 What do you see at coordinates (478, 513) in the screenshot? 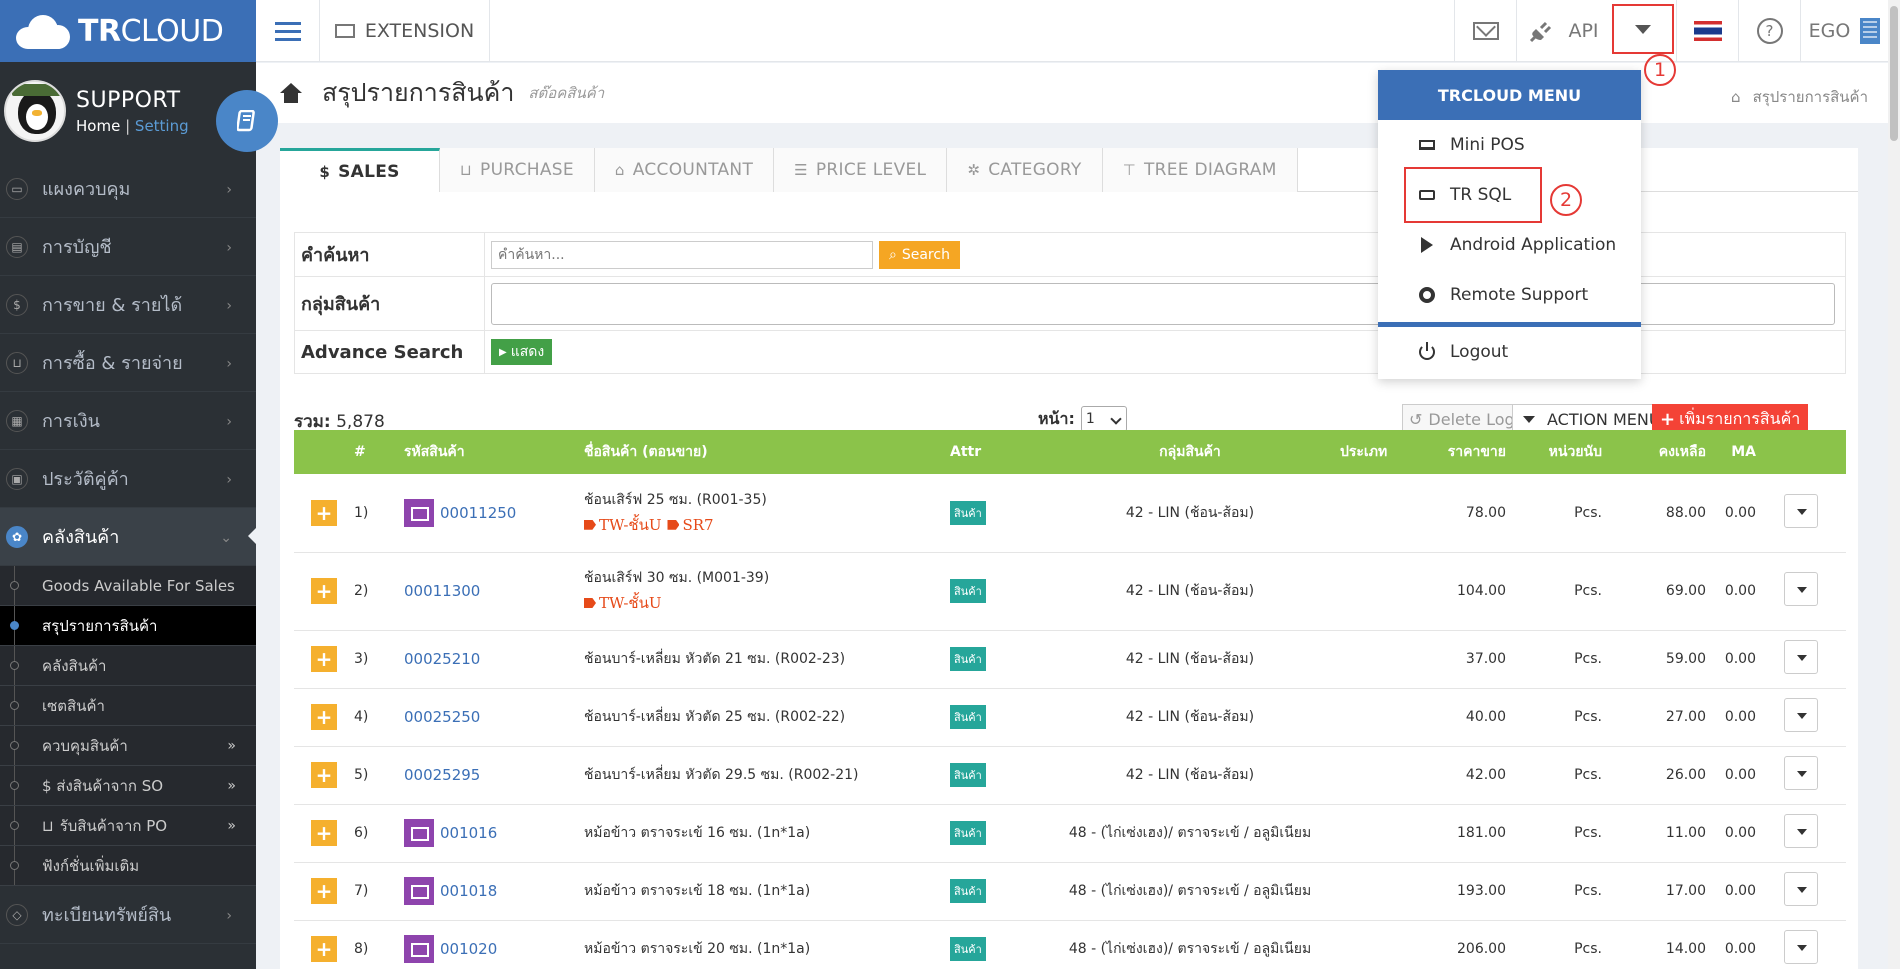
I see `product-code-link: 00011250` at bounding box center [478, 513].